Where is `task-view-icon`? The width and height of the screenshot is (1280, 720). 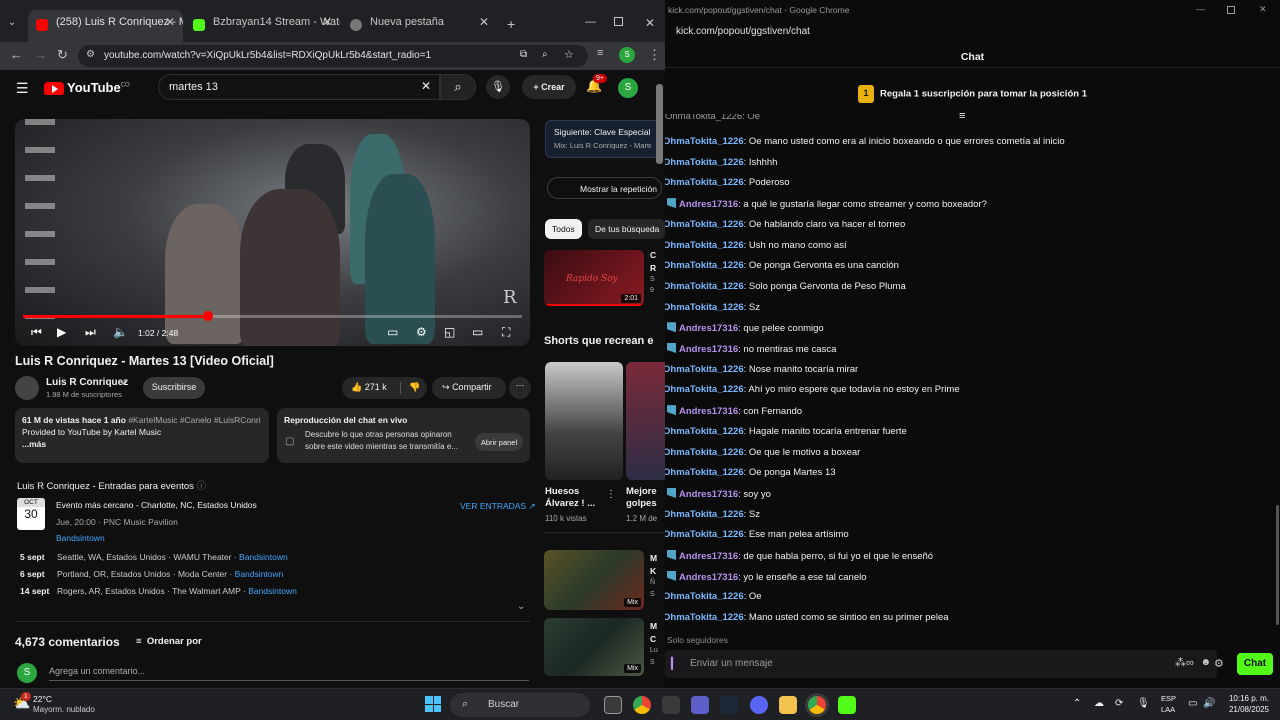
task-view-icon is located at coordinates (613, 705).